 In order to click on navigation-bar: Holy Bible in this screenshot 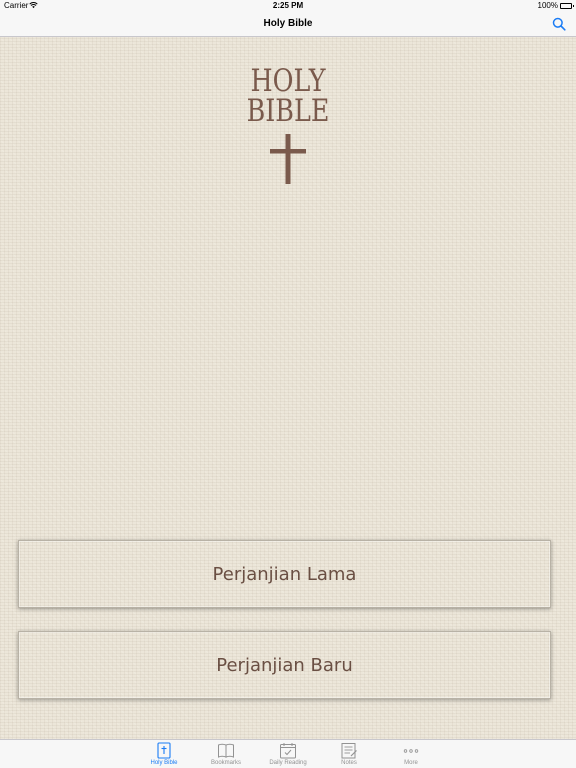, I will do `click(288, 24)`.